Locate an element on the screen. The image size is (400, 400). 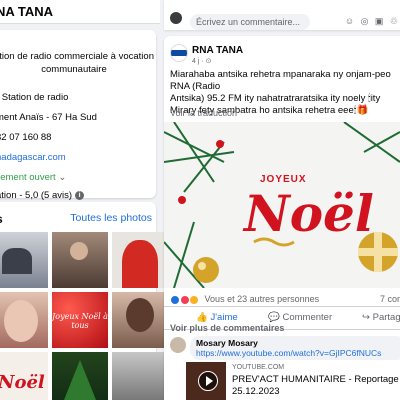
website-link: nadagascar.com is located at coordinates (33, 157).